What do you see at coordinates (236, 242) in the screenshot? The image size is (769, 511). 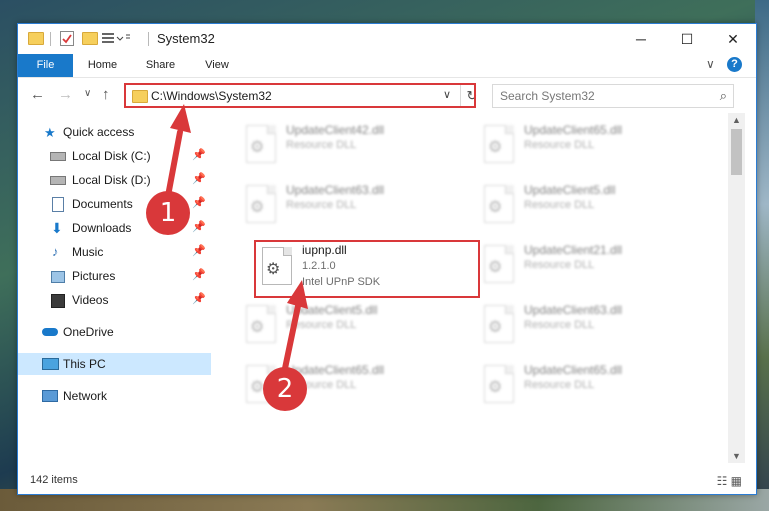 I see `annotation-arrows` at bounding box center [236, 242].